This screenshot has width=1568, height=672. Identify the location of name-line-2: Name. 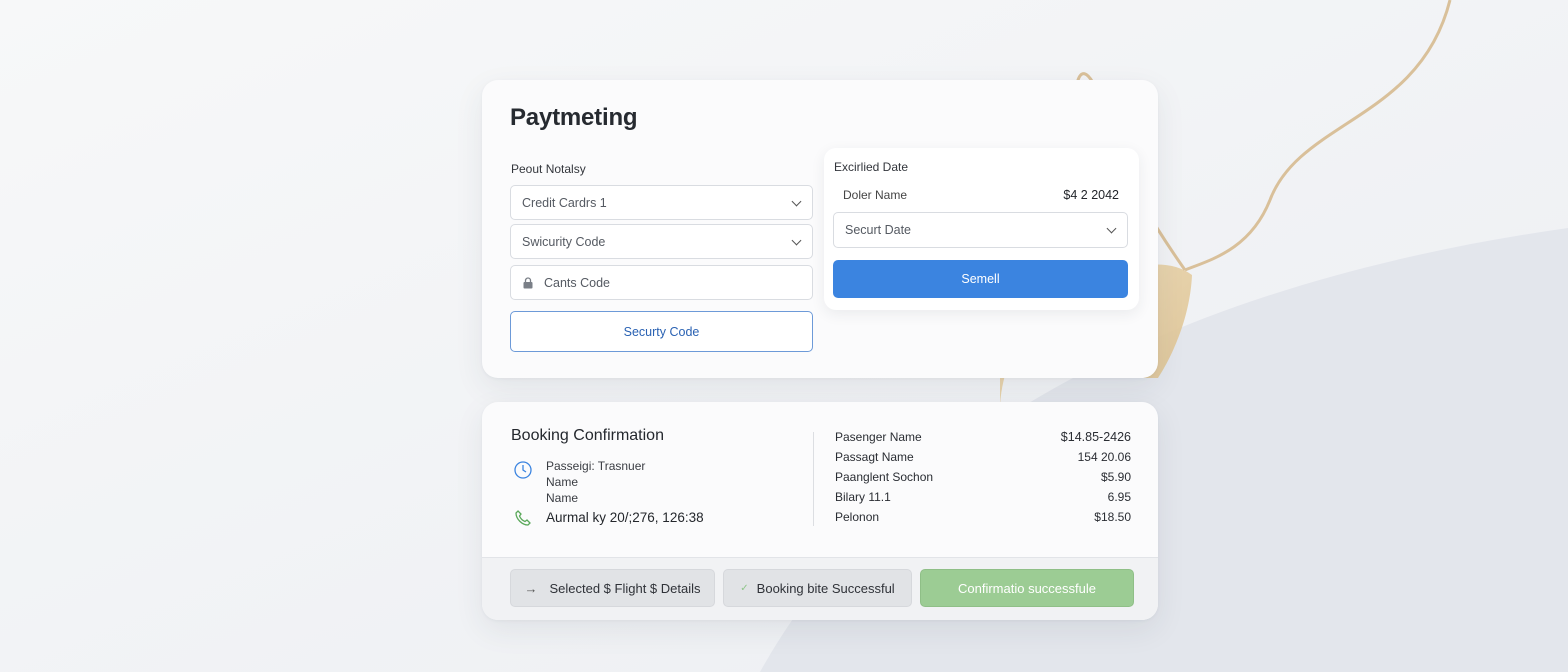
(562, 498).